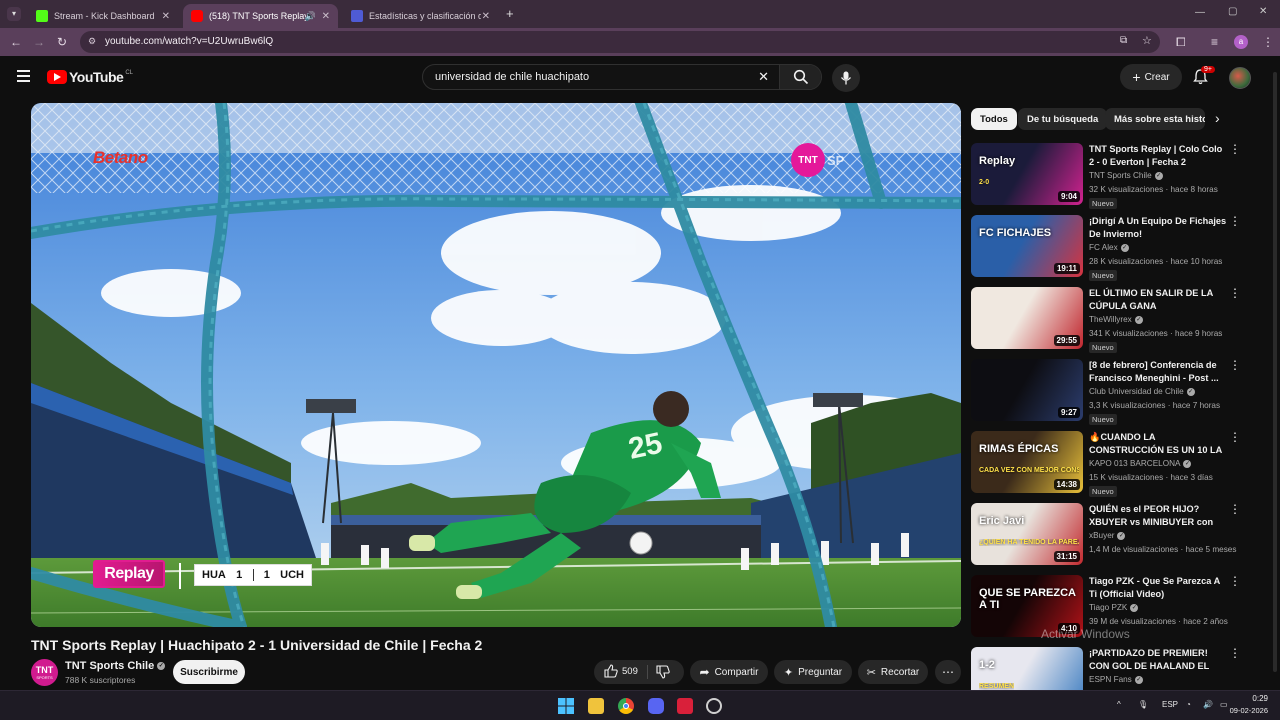 Image resolution: width=1280 pixels, height=720 pixels. I want to click on volume-icon: 🔊, so click(1208, 704).